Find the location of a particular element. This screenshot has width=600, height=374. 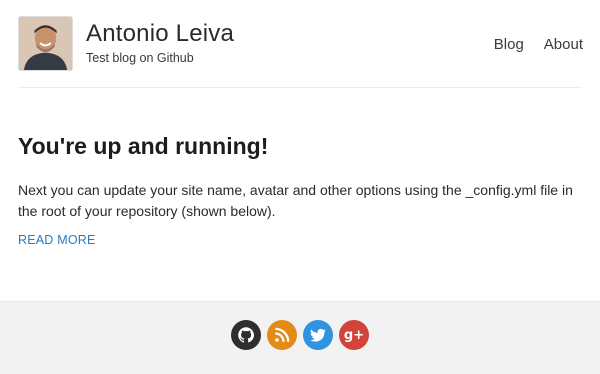

rss-icon is located at coordinates (282, 334).